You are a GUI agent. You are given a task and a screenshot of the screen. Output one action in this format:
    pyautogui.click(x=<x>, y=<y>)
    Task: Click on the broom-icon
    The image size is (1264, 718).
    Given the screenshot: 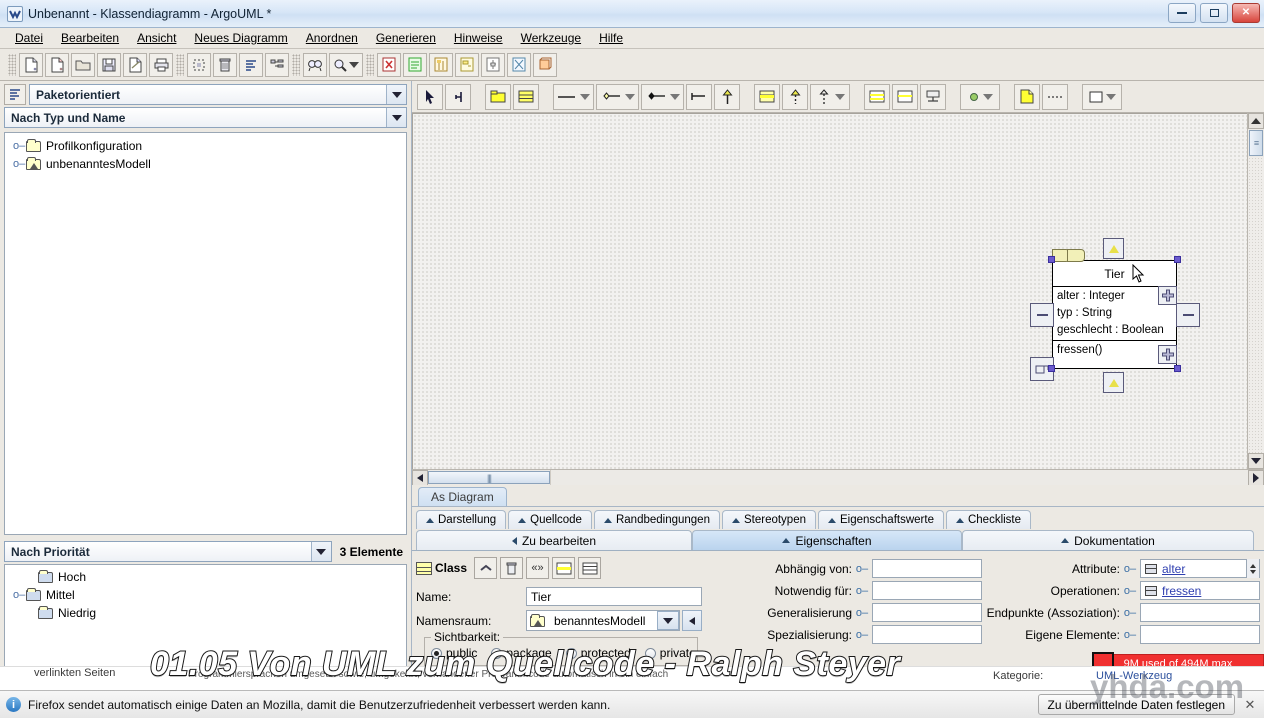 What is the action you would take?
    pyautogui.click(x=458, y=96)
    